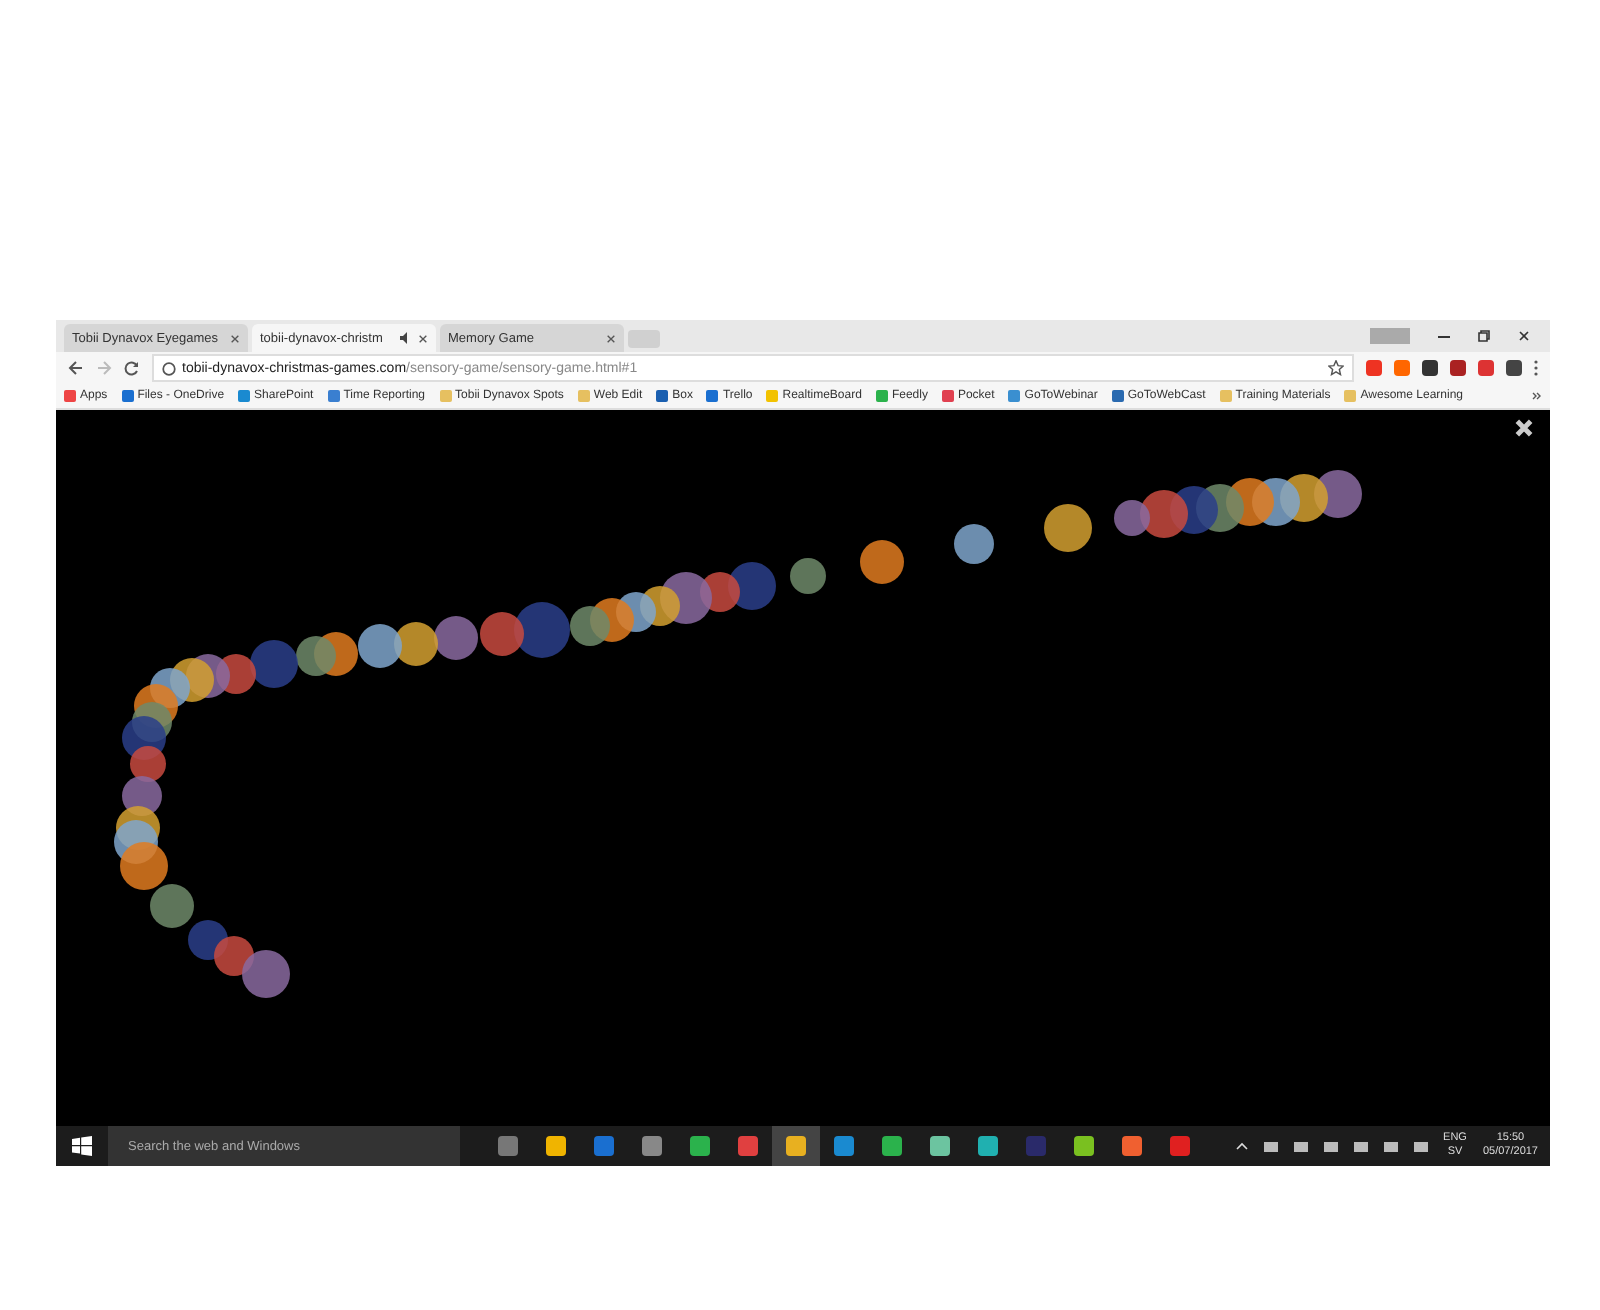 The image size is (1600, 1310). What do you see at coordinates (406, 338) in the screenshot?
I see `speaker-icon` at bounding box center [406, 338].